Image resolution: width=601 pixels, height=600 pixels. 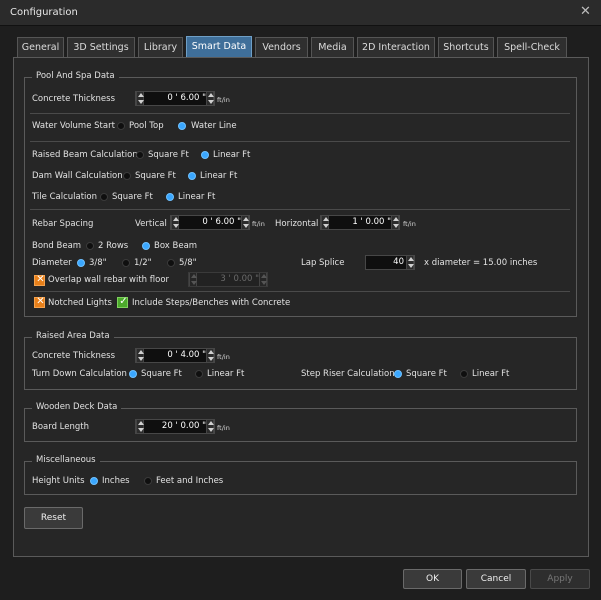 What do you see at coordinates (113, 246) in the screenshot?
I see `bond-beam-2-rows-label: 2 Rows` at bounding box center [113, 246].